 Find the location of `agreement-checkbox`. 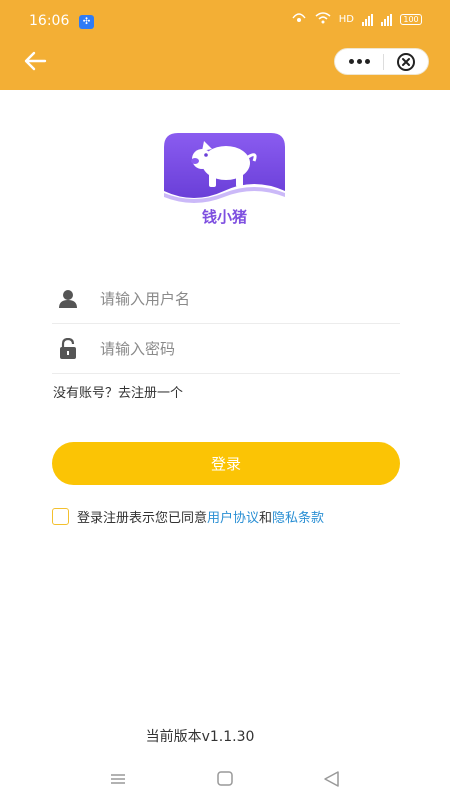

agreement-checkbox is located at coordinates (60, 516).